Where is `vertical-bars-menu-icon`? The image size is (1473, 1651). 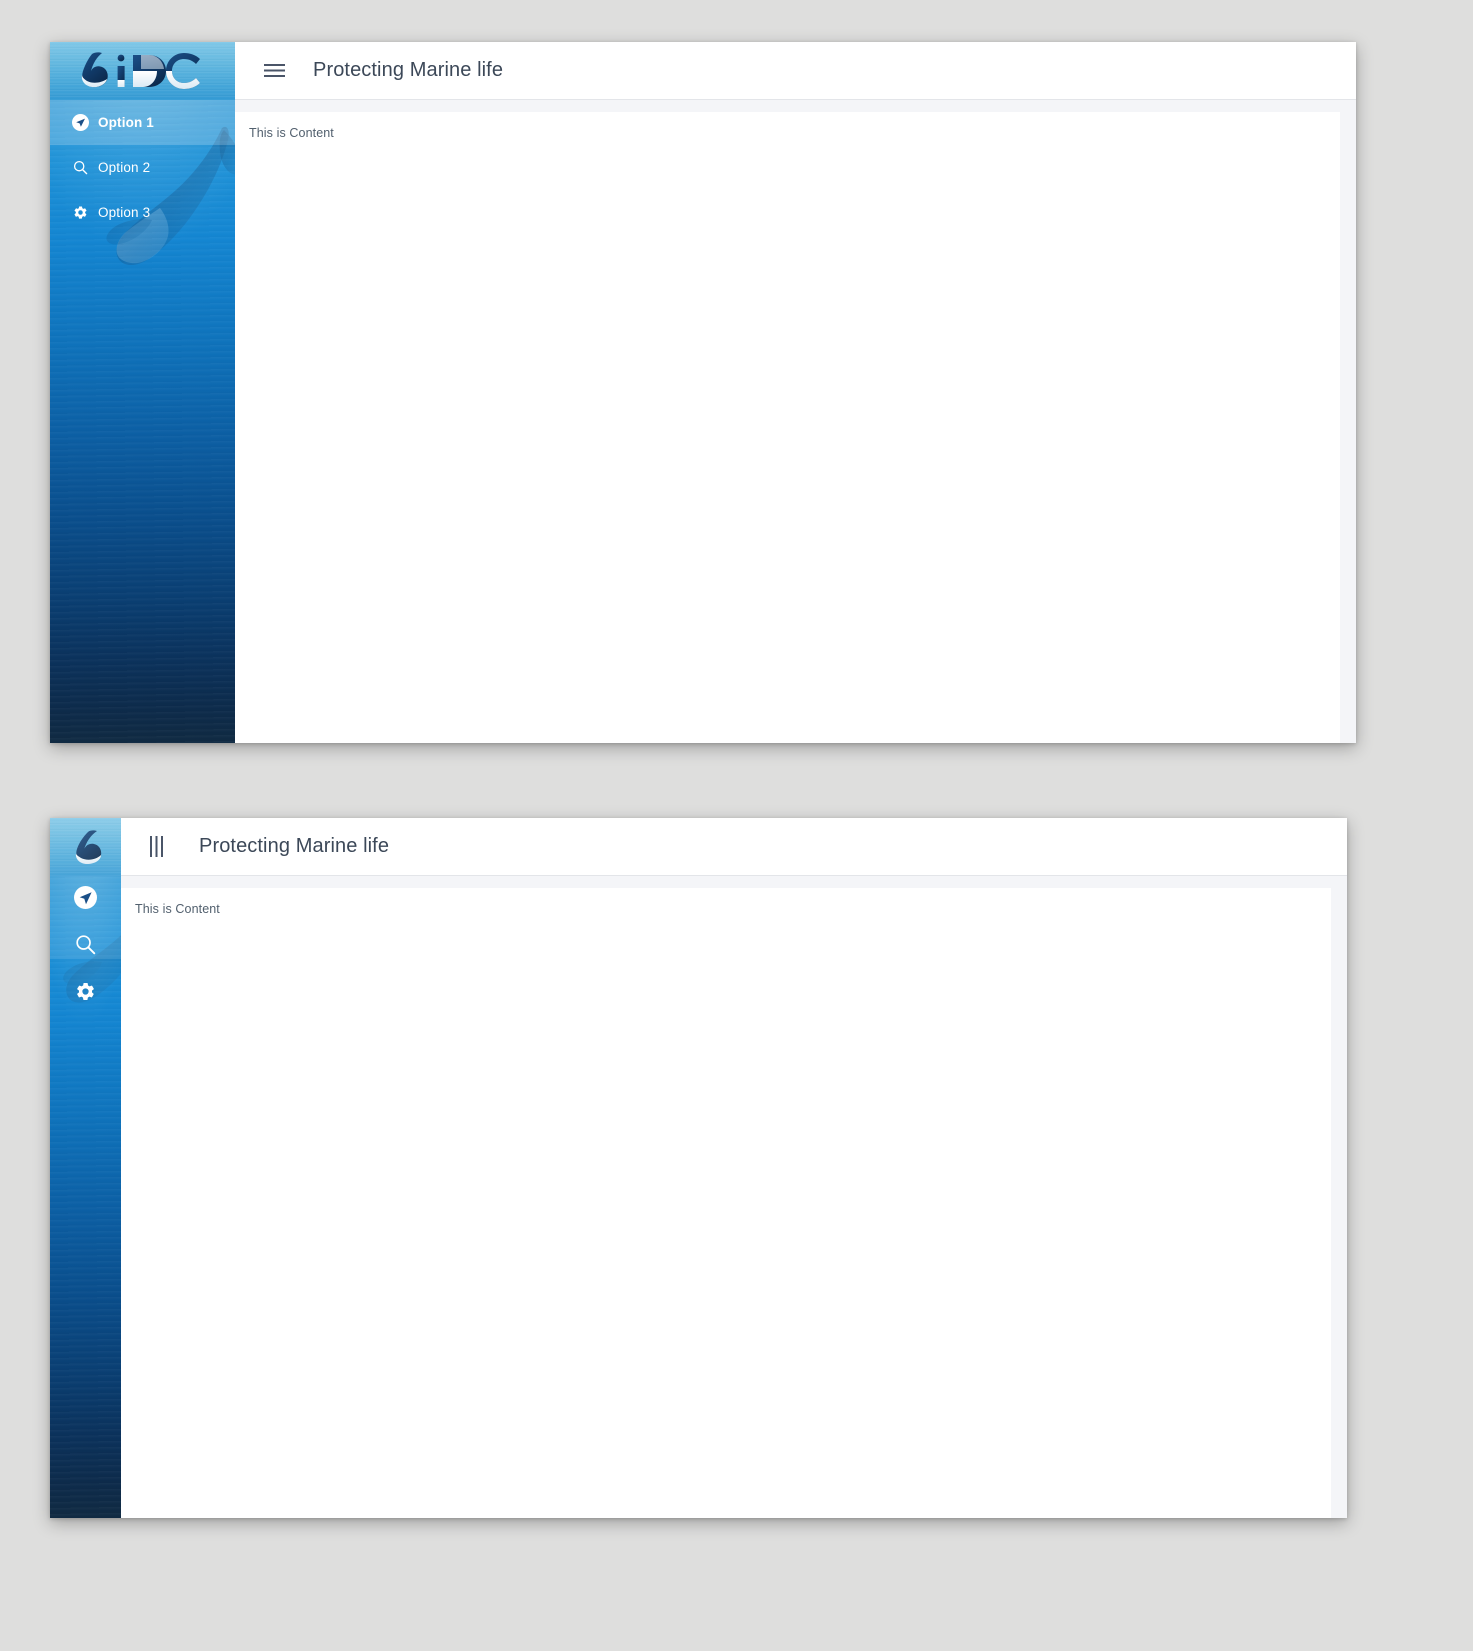 vertical-bars-menu-icon is located at coordinates (156, 847).